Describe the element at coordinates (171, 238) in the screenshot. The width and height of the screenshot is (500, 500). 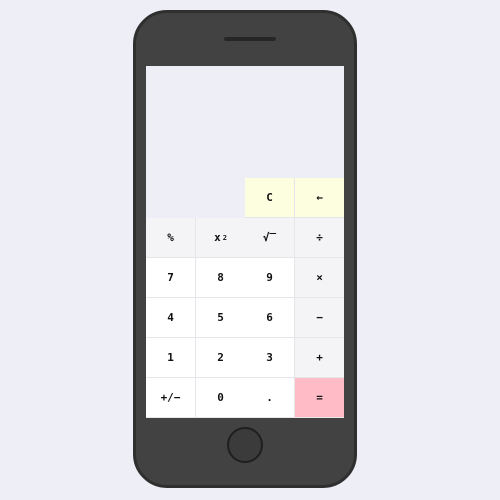
I see `percent-button: %` at that location.